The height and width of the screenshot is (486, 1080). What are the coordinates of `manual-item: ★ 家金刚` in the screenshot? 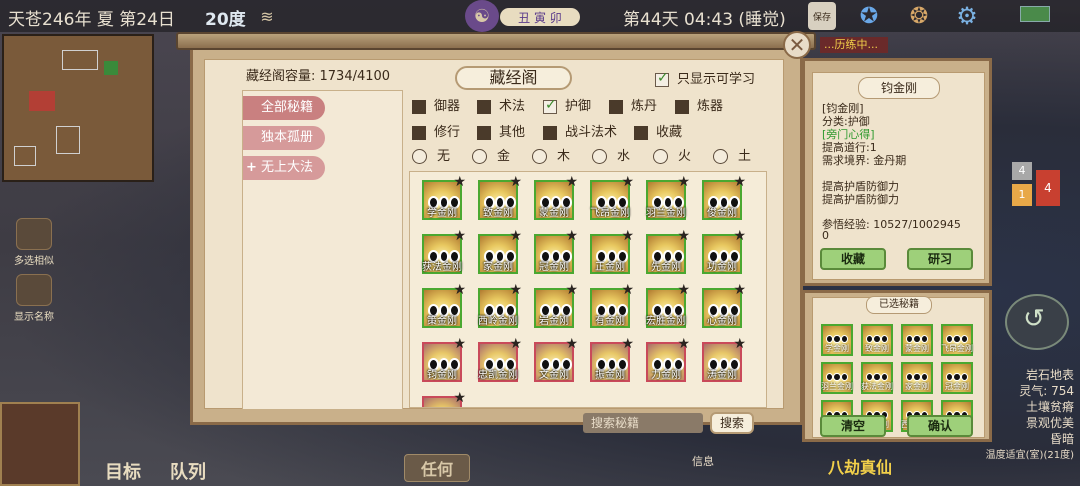 It's located at (500, 251).